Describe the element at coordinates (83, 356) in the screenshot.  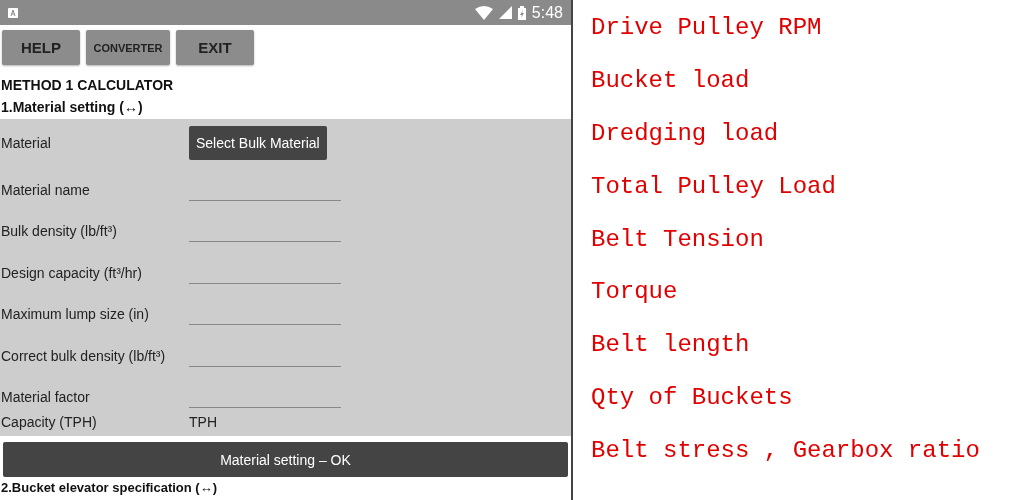
I see `field-label: Correct bulk density (lb/ft³)` at that location.